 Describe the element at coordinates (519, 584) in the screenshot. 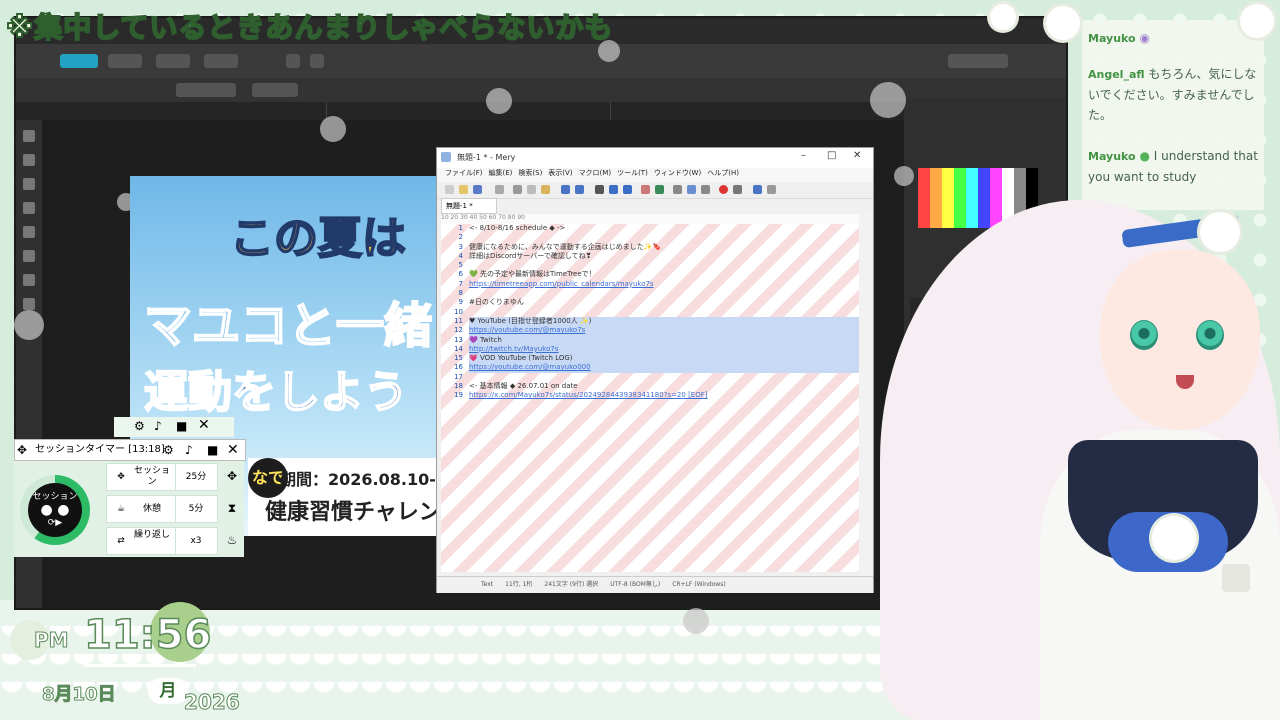

I see `status-position: 11行, 1桁` at that location.